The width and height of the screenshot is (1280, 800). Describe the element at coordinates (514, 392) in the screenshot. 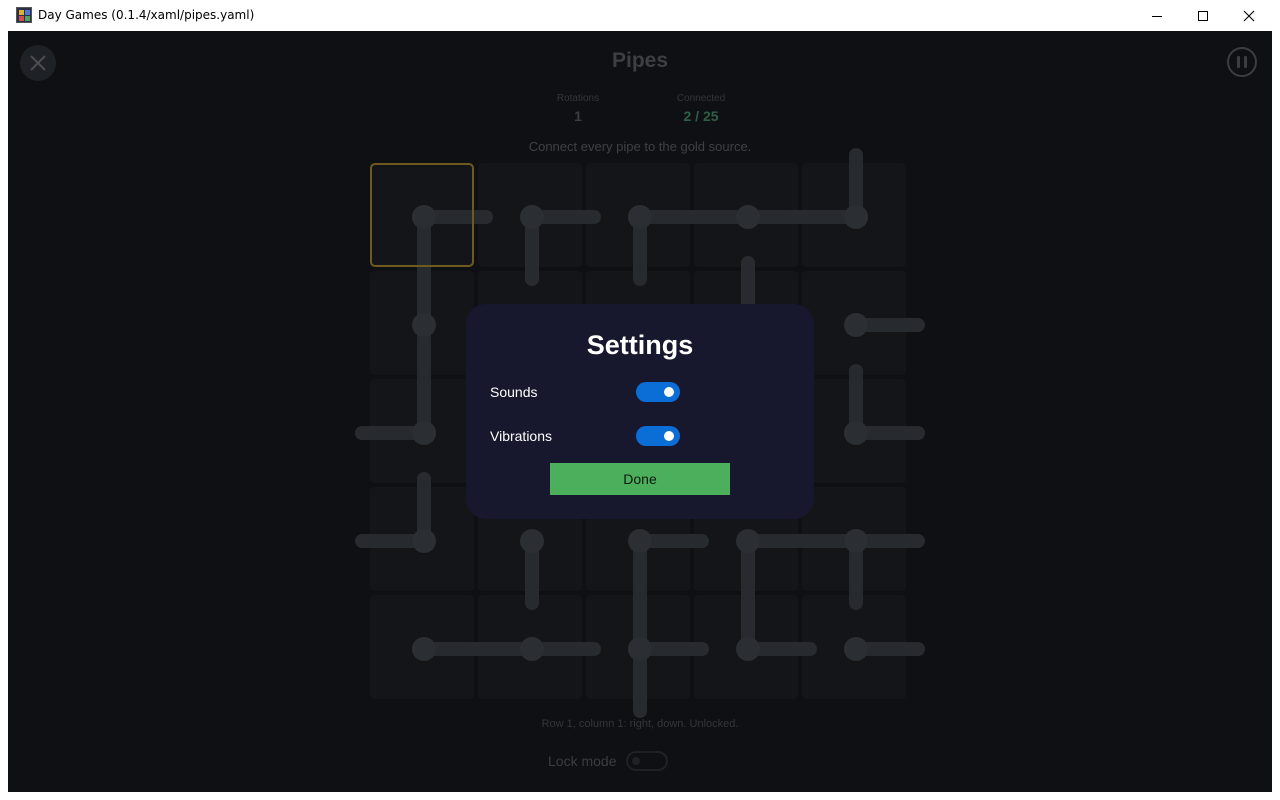

I see `sounds-label: Sounds` at that location.